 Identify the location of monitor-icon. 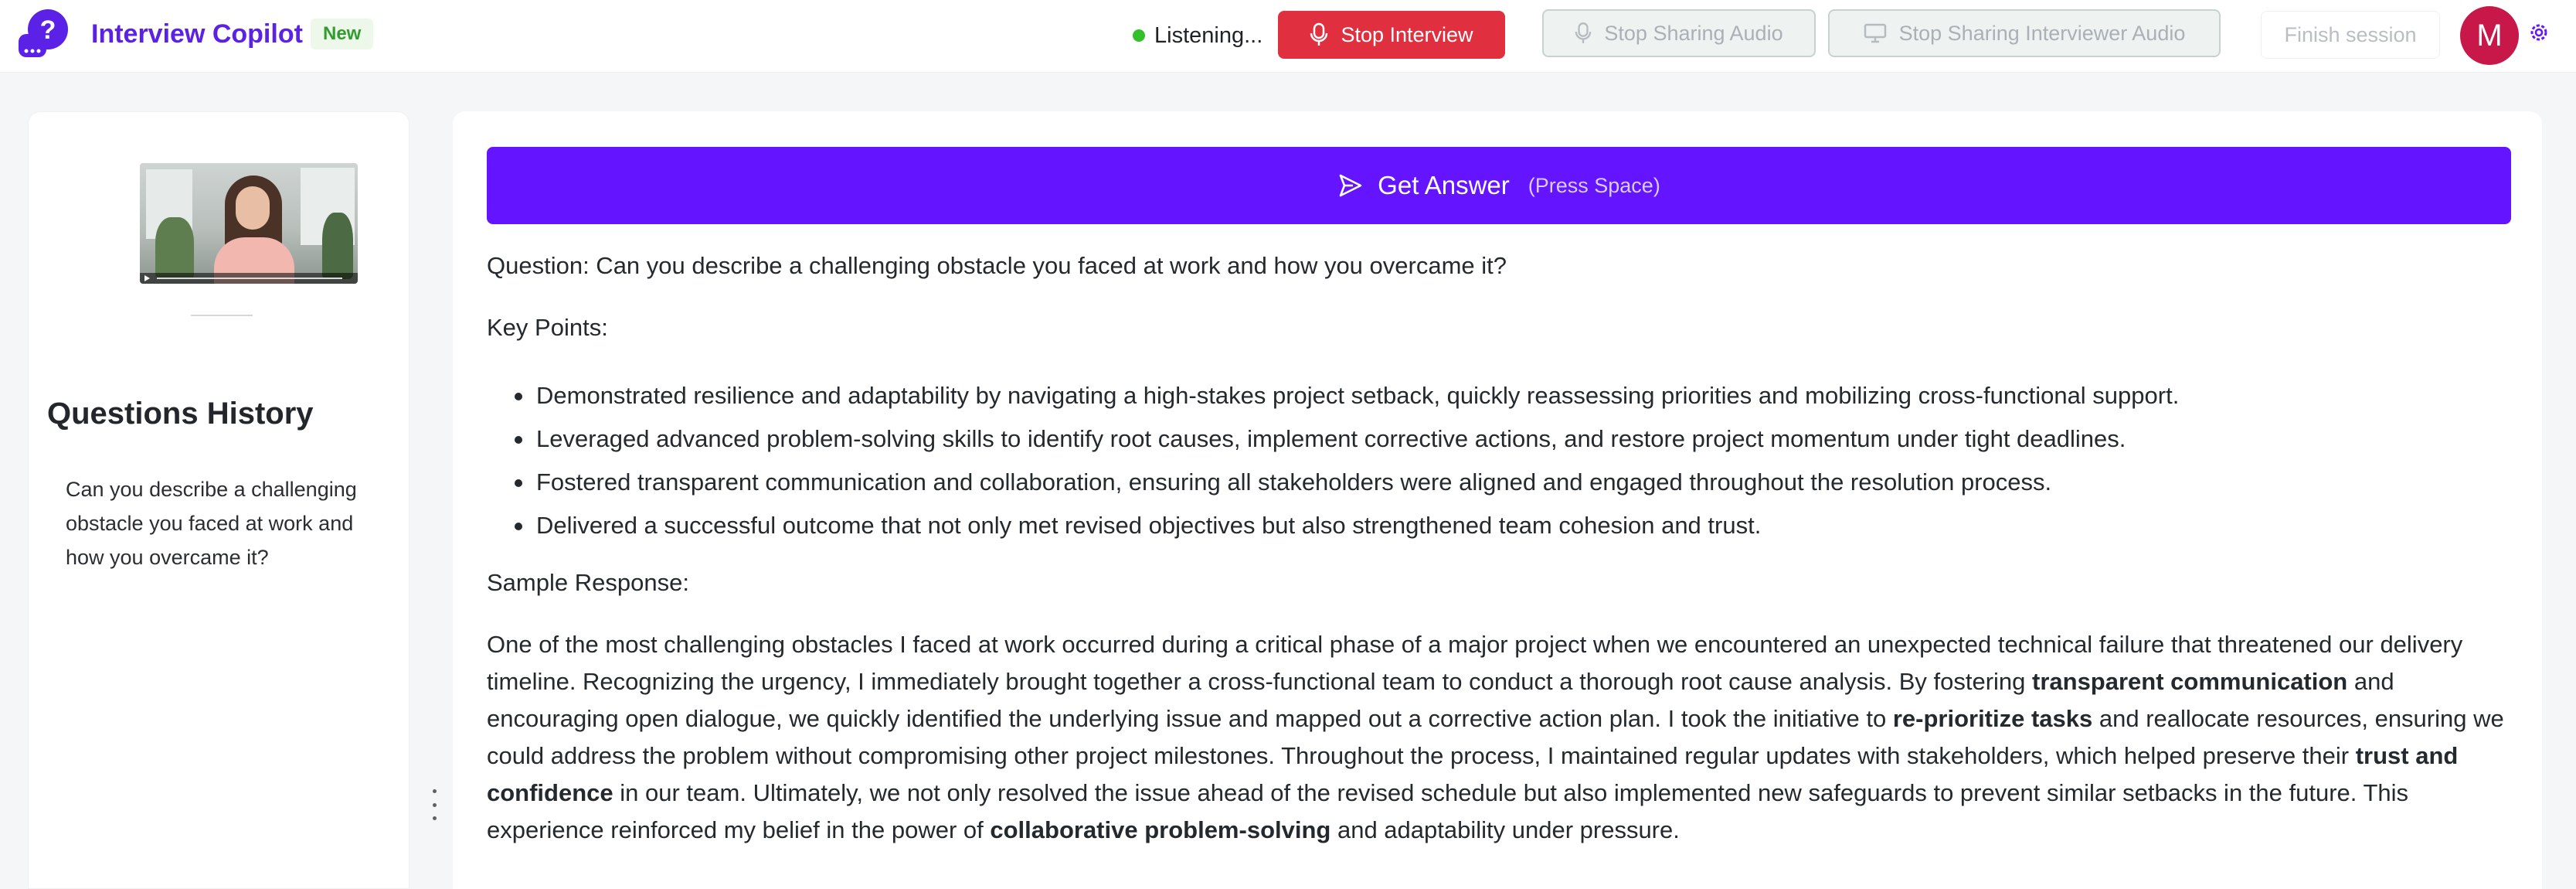
(1875, 33).